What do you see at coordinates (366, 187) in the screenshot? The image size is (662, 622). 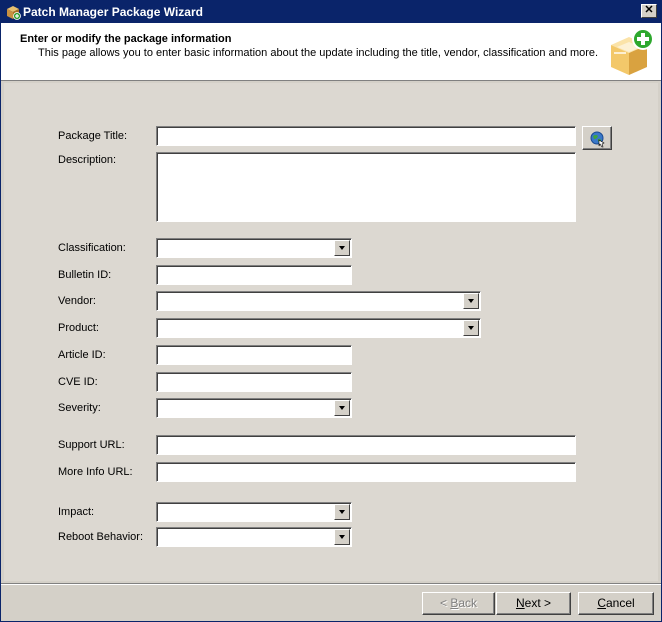 I see `description-field` at bounding box center [366, 187].